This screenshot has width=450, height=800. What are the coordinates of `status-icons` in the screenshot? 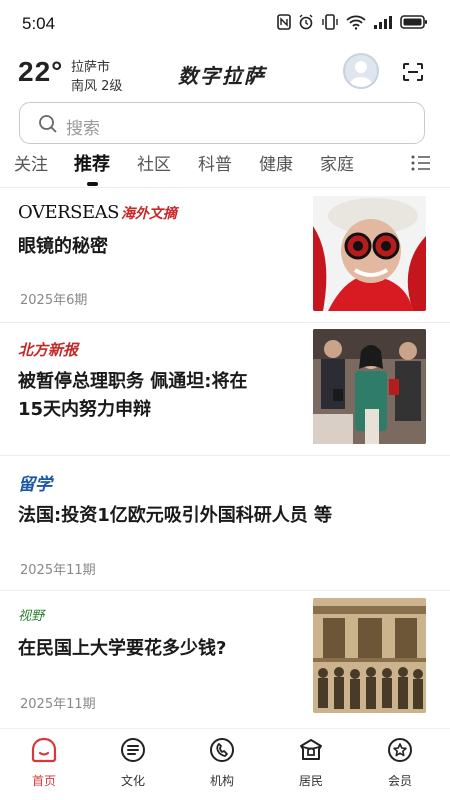 It's located at (352, 22).